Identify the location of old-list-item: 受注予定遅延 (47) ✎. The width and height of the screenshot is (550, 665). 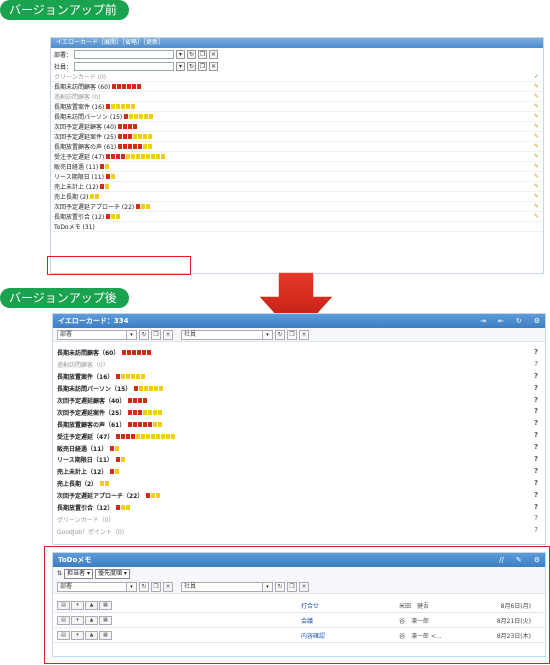
(297, 157).